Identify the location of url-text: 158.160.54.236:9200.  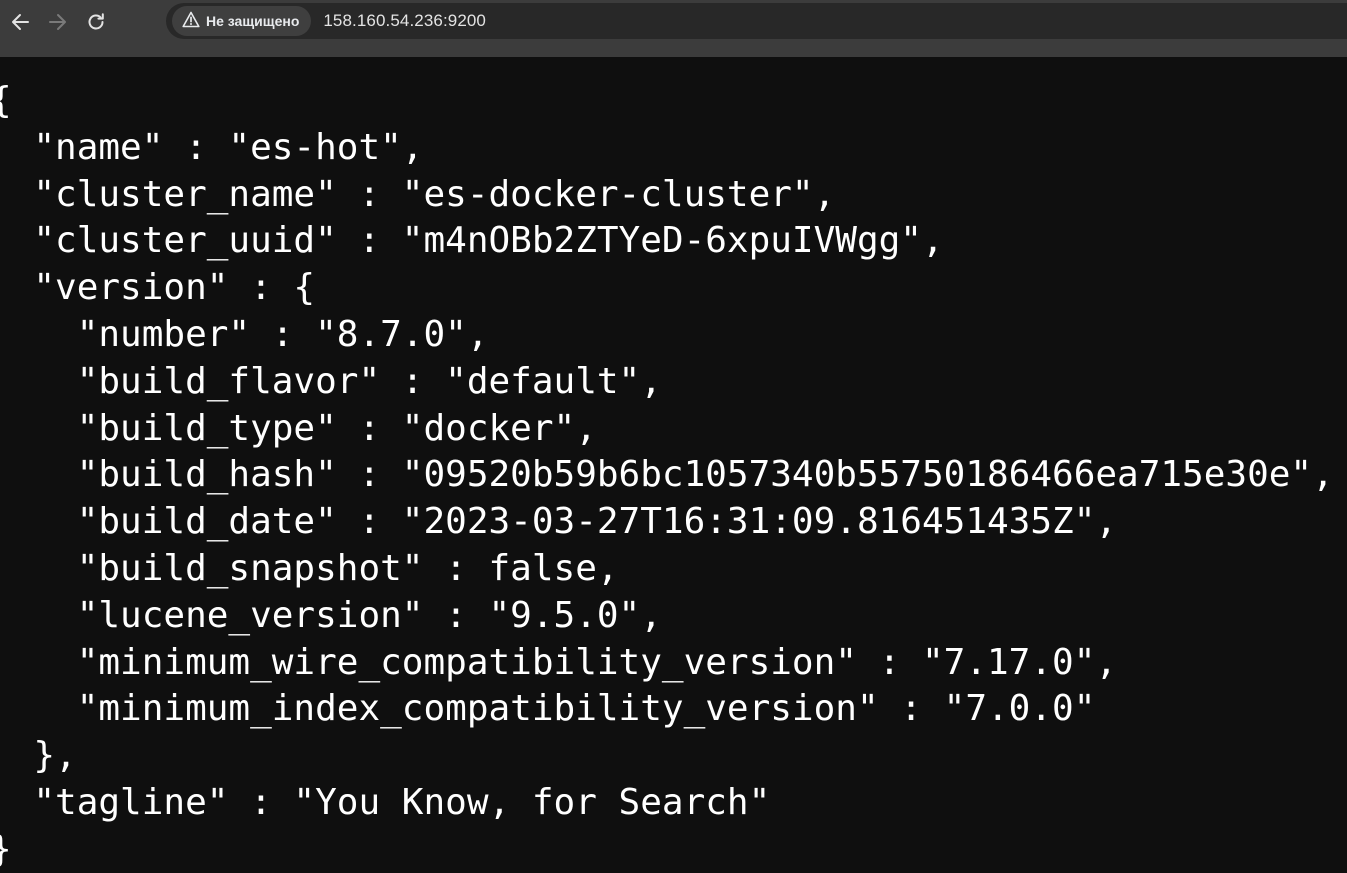
(404, 21).